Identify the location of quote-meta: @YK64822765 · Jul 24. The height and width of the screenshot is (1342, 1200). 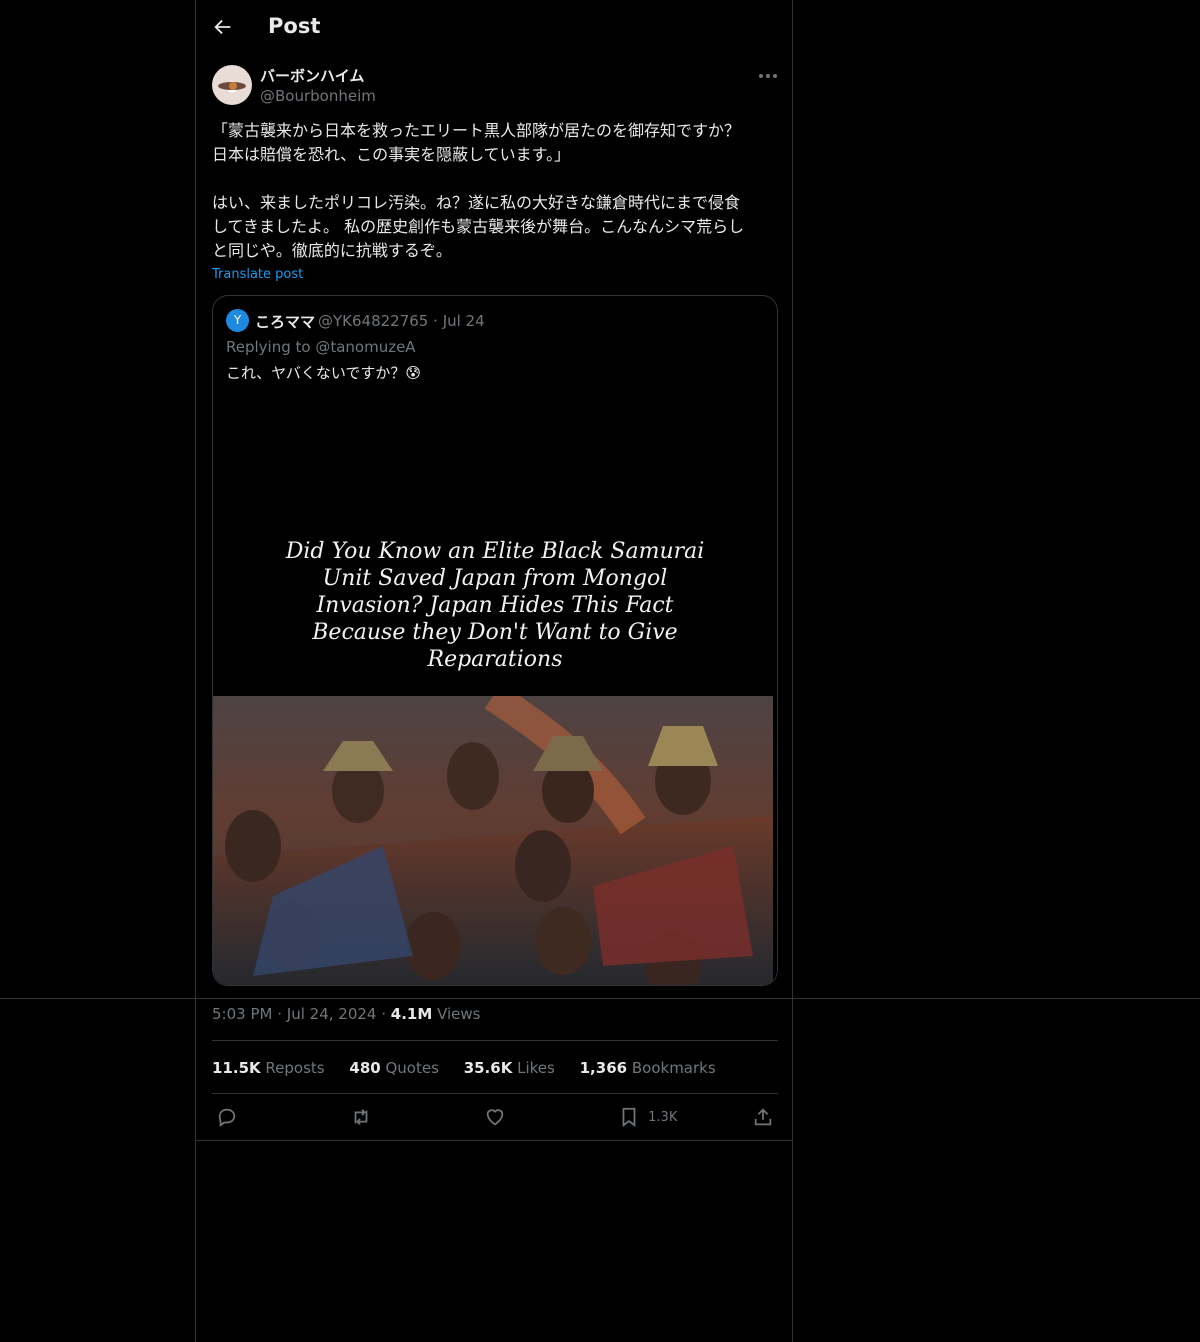
(401, 321).